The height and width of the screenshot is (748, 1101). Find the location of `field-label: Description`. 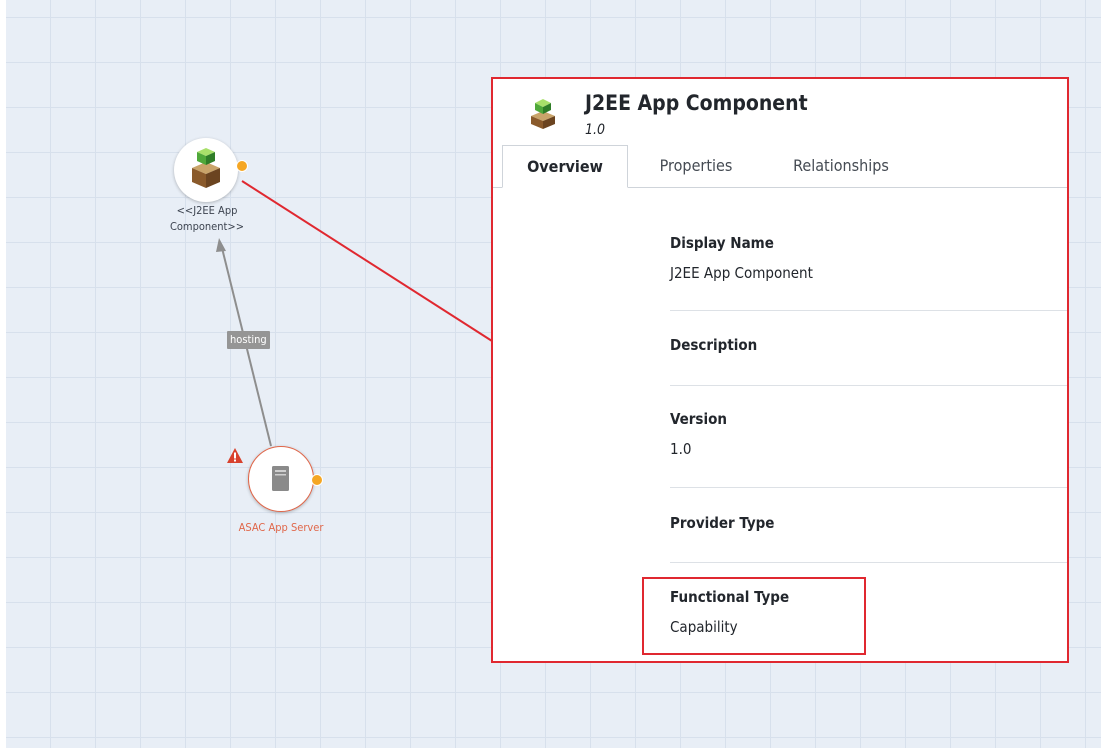

field-label: Description is located at coordinates (714, 345).